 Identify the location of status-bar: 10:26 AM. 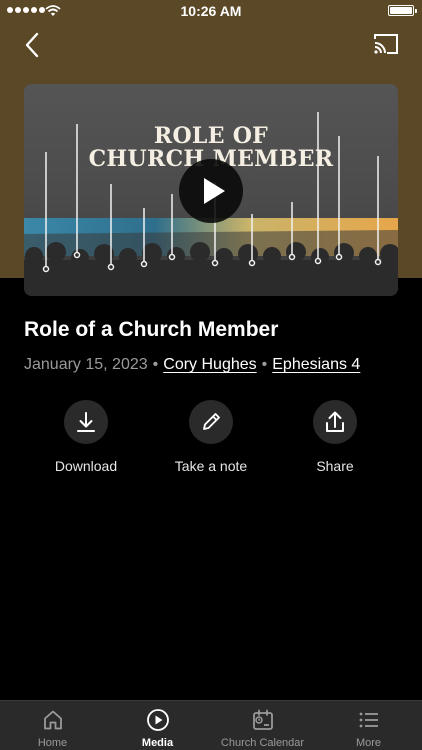
(211, 11).